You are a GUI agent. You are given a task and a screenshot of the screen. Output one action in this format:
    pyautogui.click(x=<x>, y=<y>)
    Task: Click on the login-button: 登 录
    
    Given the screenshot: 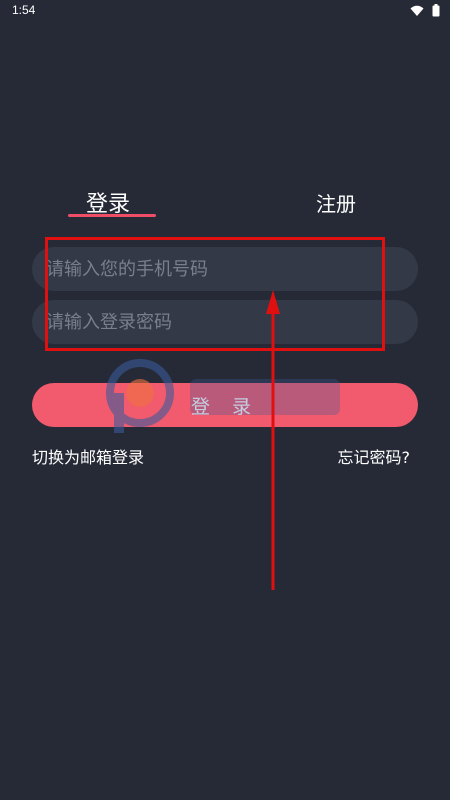 What is the action you would take?
    pyautogui.click(x=225, y=405)
    